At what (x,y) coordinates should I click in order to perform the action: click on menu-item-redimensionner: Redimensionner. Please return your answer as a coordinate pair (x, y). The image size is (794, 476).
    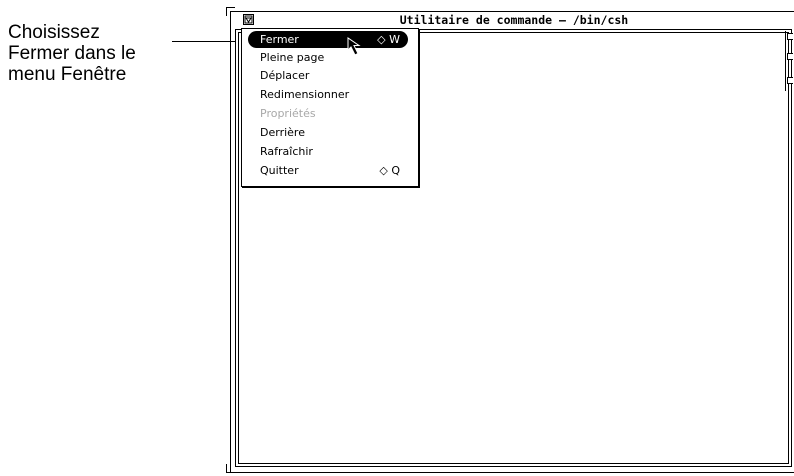
    Looking at the image, I should click on (328, 94).